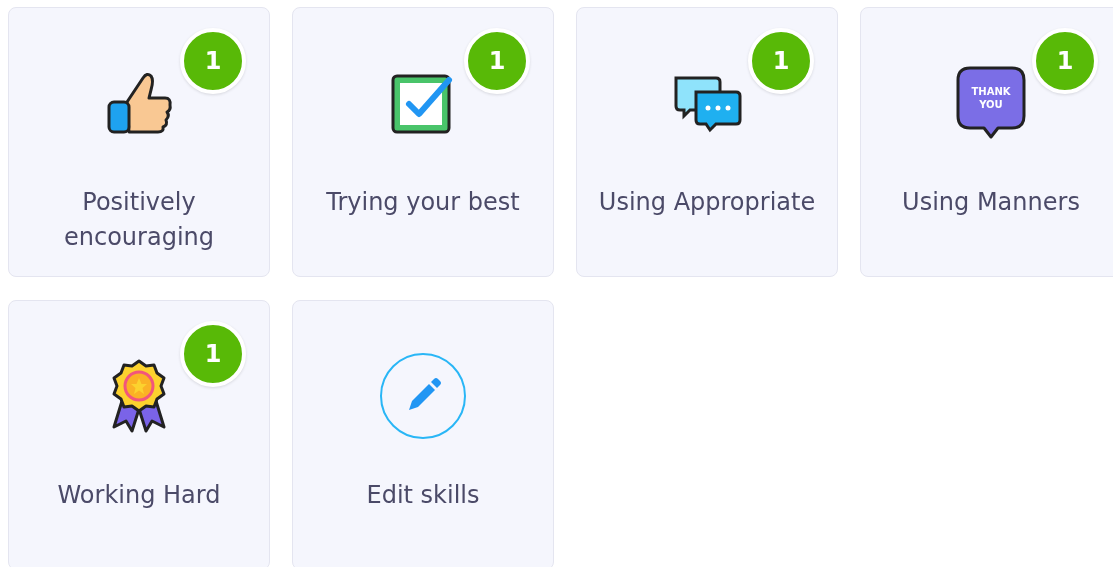 Image resolution: width=1113 pixels, height=567 pixels. Describe the element at coordinates (707, 202) in the screenshot. I see `skill-label: Using Appropriate` at that location.